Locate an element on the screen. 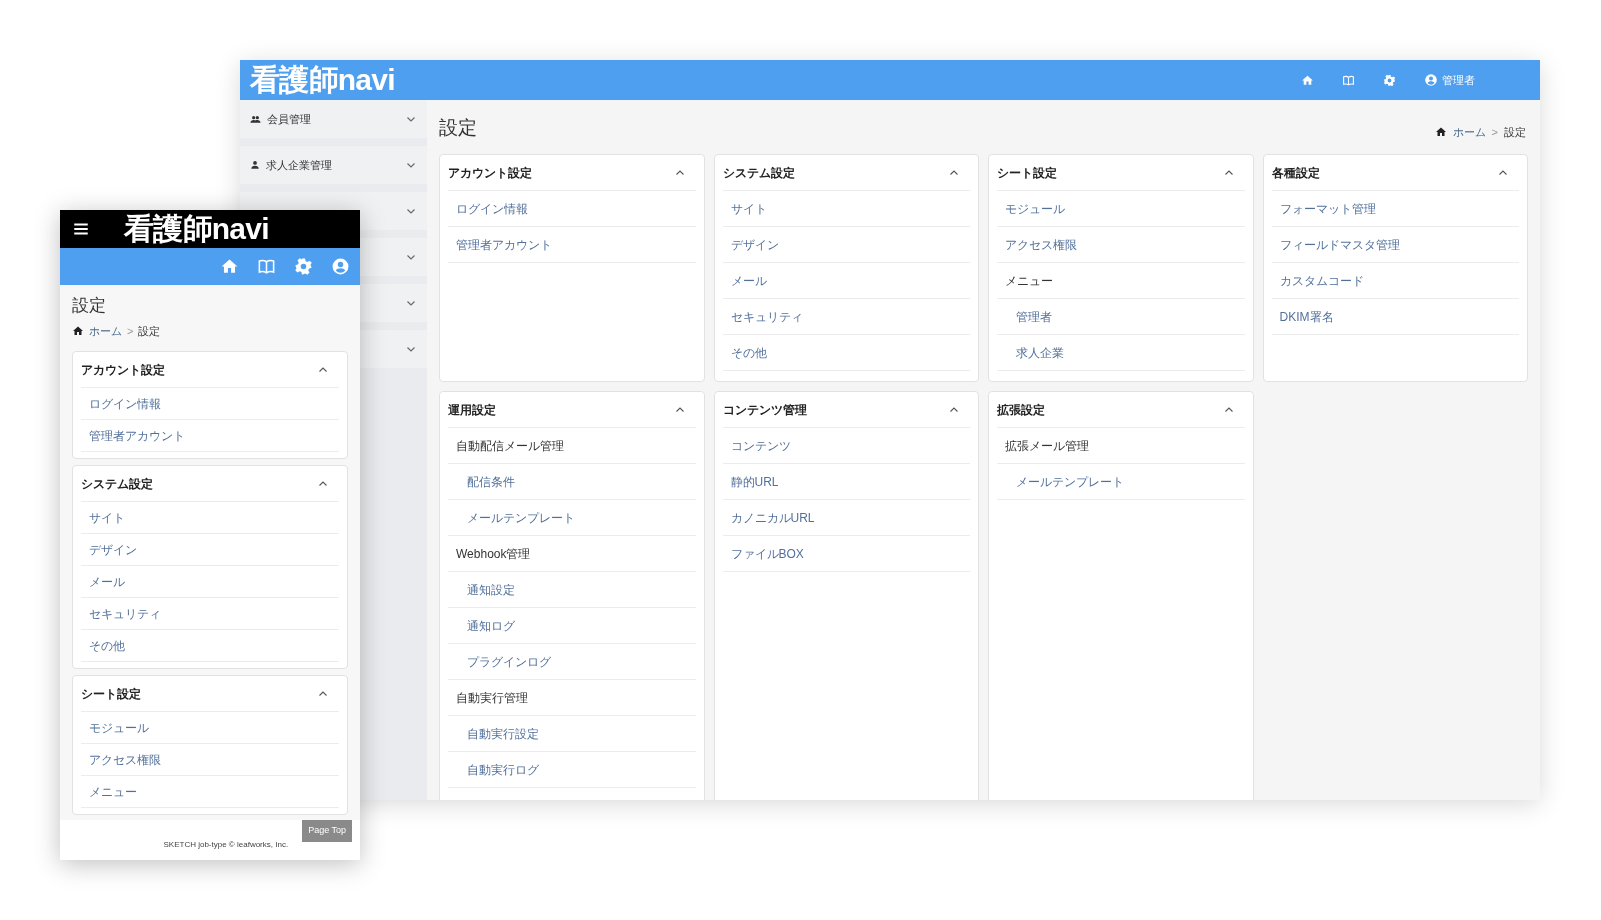 This screenshot has height=920, width=1601. settings-button is located at coordinates (303, 266).